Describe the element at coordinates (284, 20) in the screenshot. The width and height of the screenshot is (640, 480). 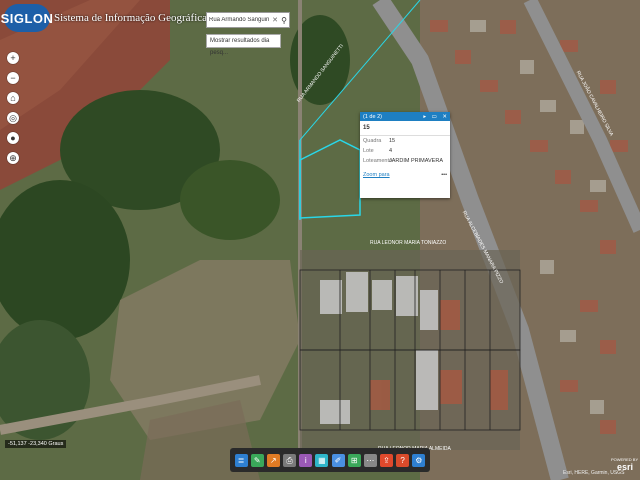
I see `search-icon: ⚲` at that location.